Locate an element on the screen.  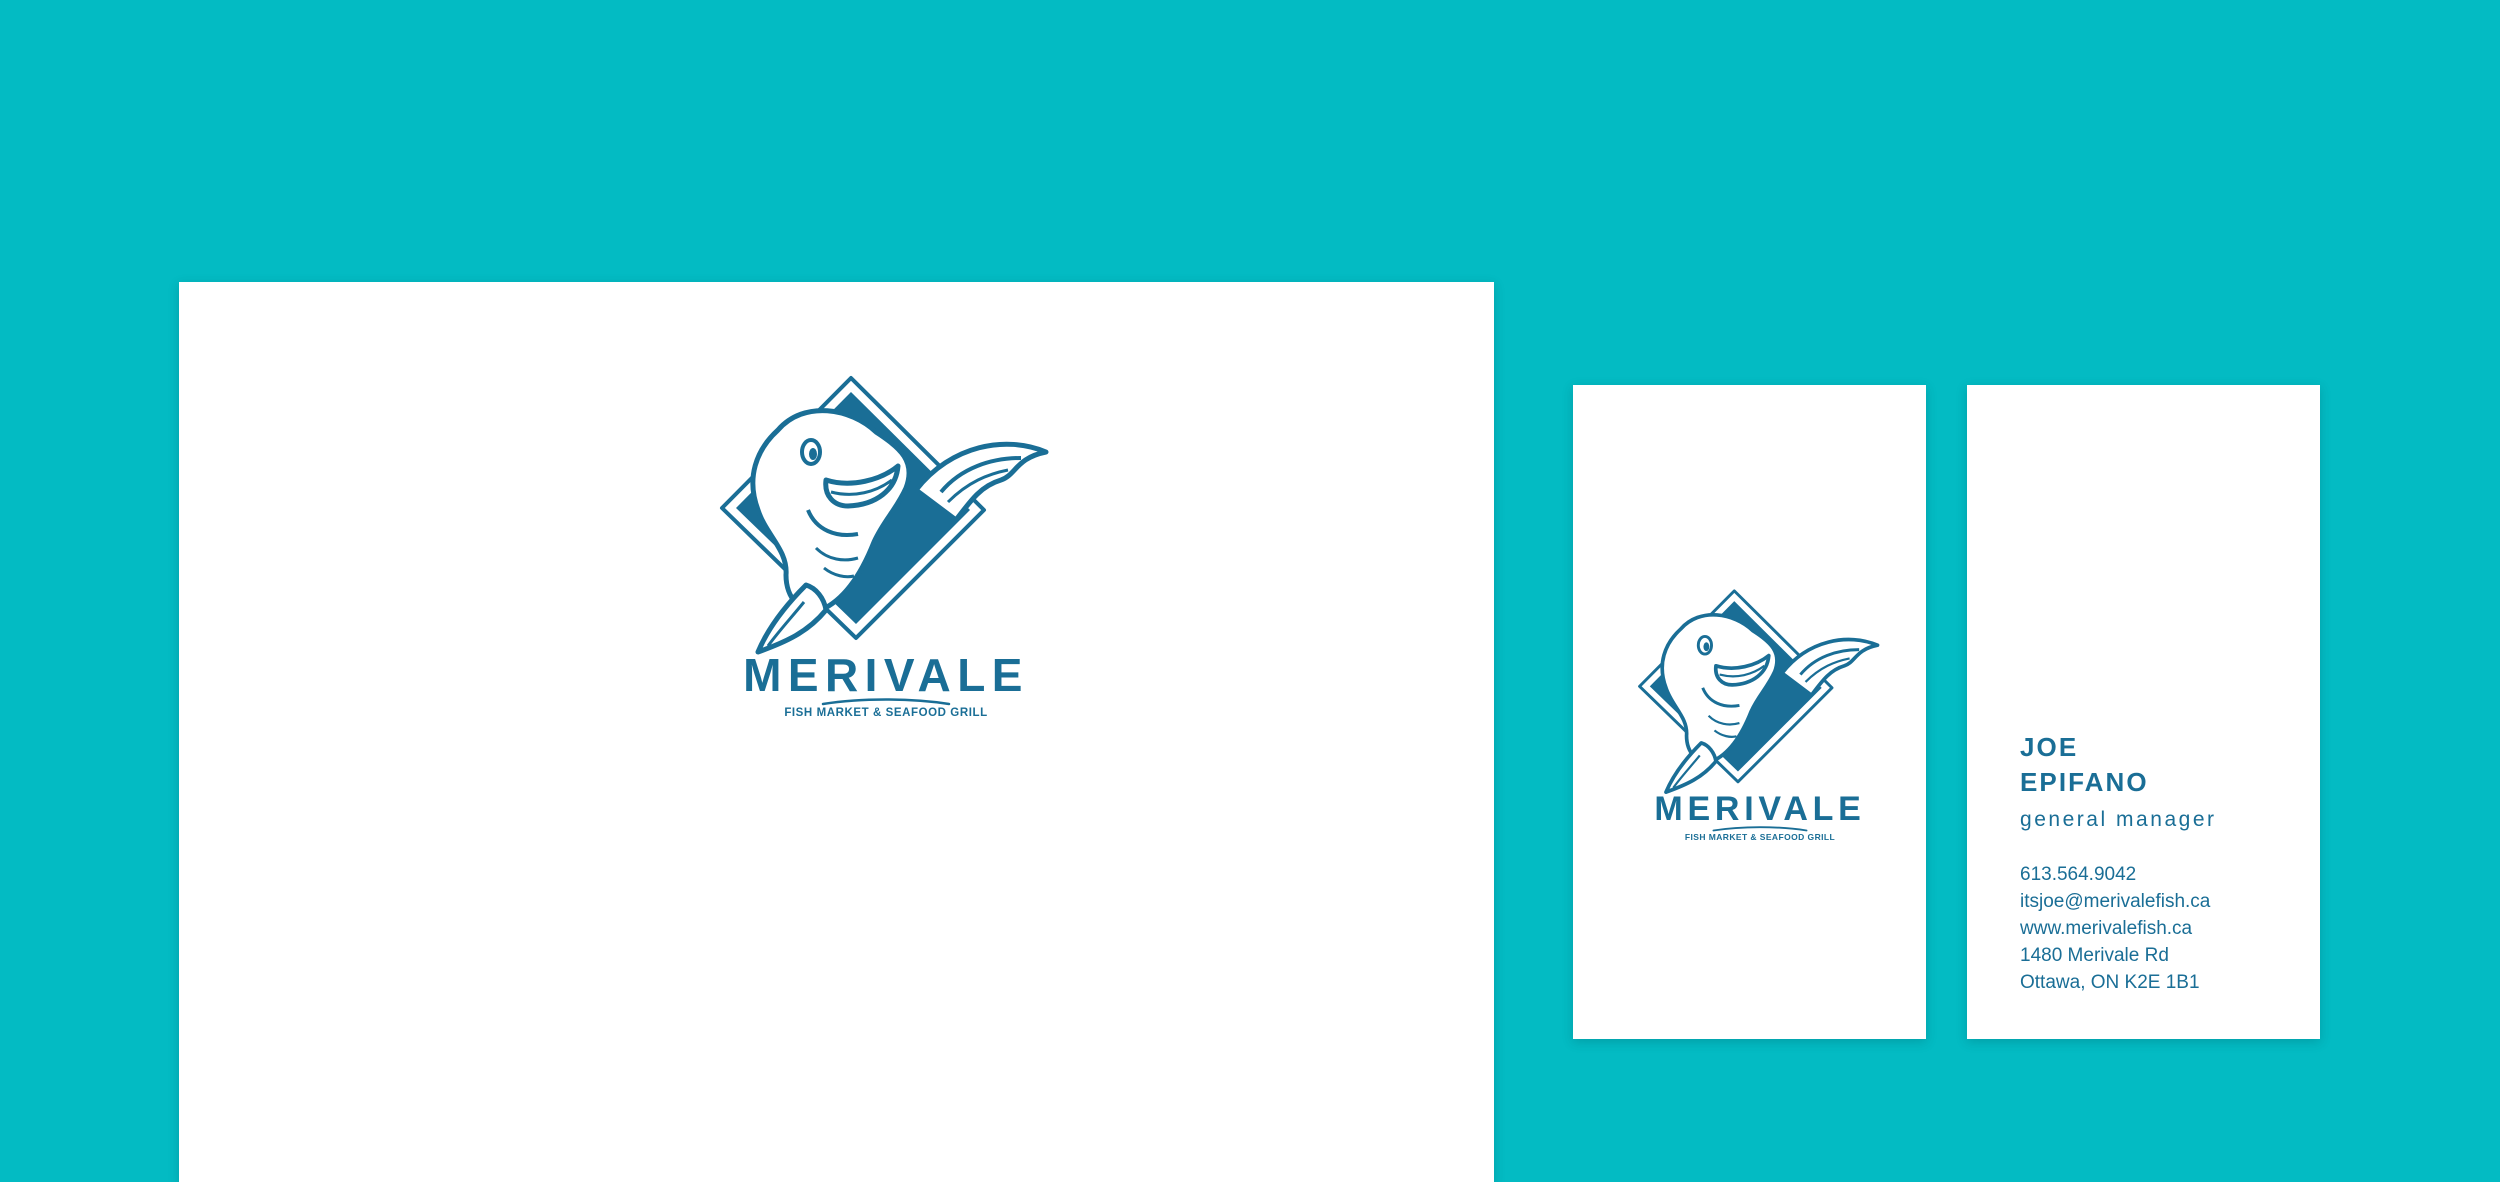
contact-title: general manager is located at coordinates (2118, 819).